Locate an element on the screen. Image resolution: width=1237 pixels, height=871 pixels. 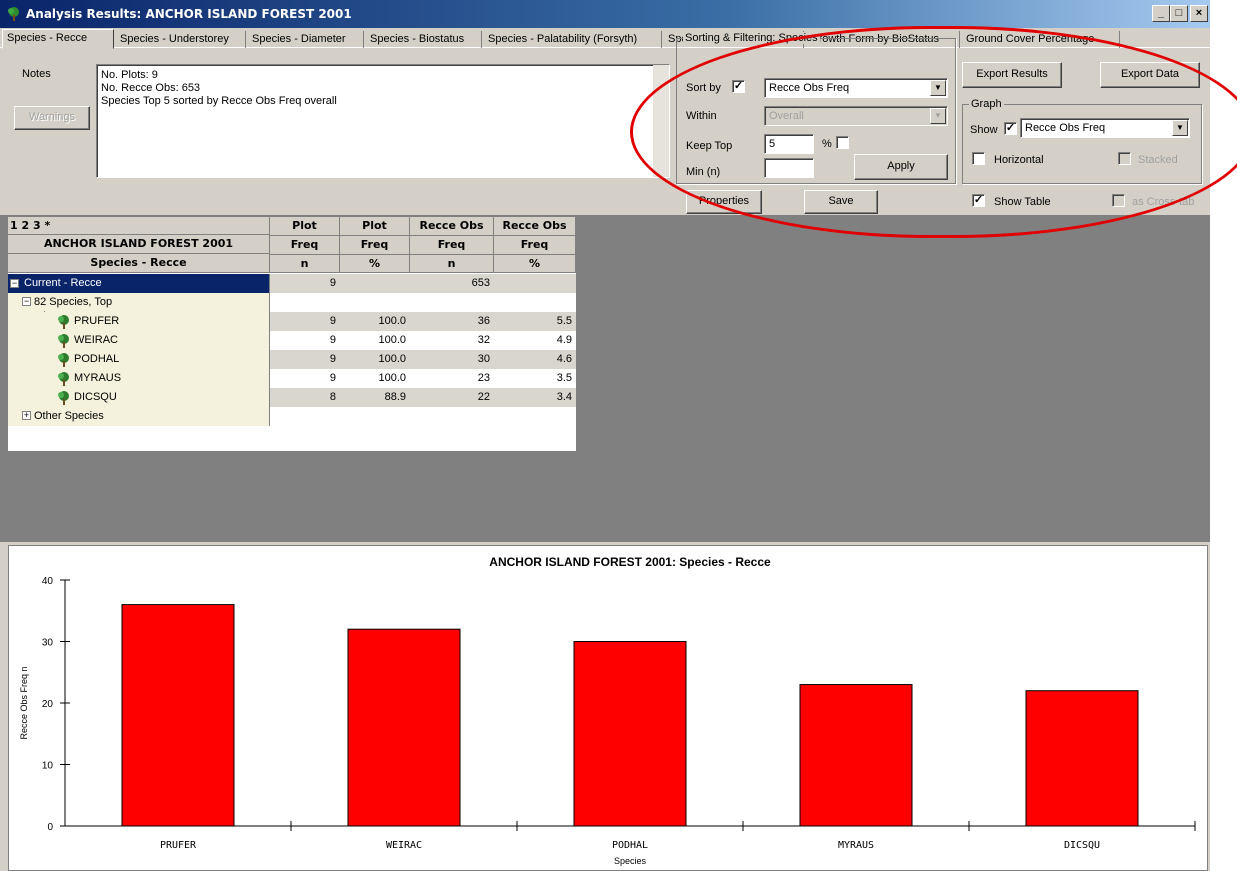
y-tick-label: 40 is located at coordinates (48, 581).